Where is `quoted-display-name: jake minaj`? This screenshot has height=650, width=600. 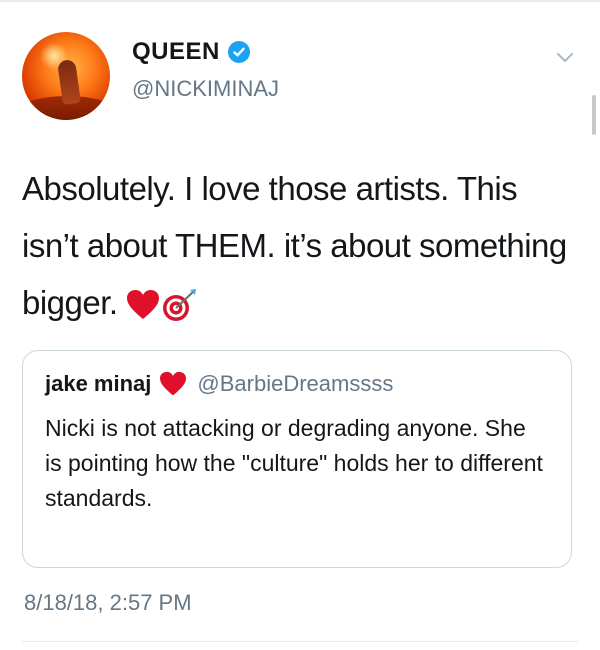
quoted-display-name: jake minaj is located at coordinates (98, 383).